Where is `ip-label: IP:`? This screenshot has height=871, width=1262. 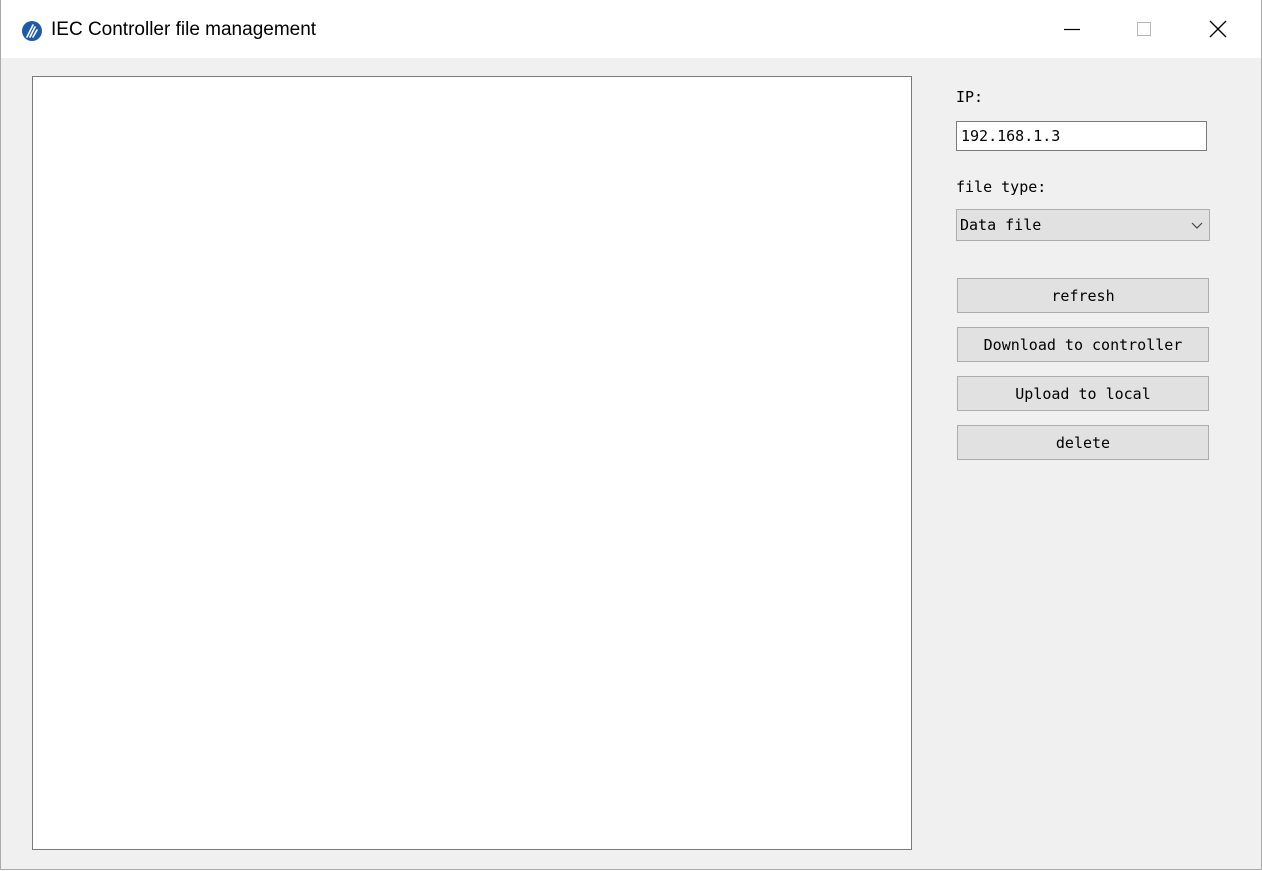 ip-label: IP: is located at coordinates (970, 97).